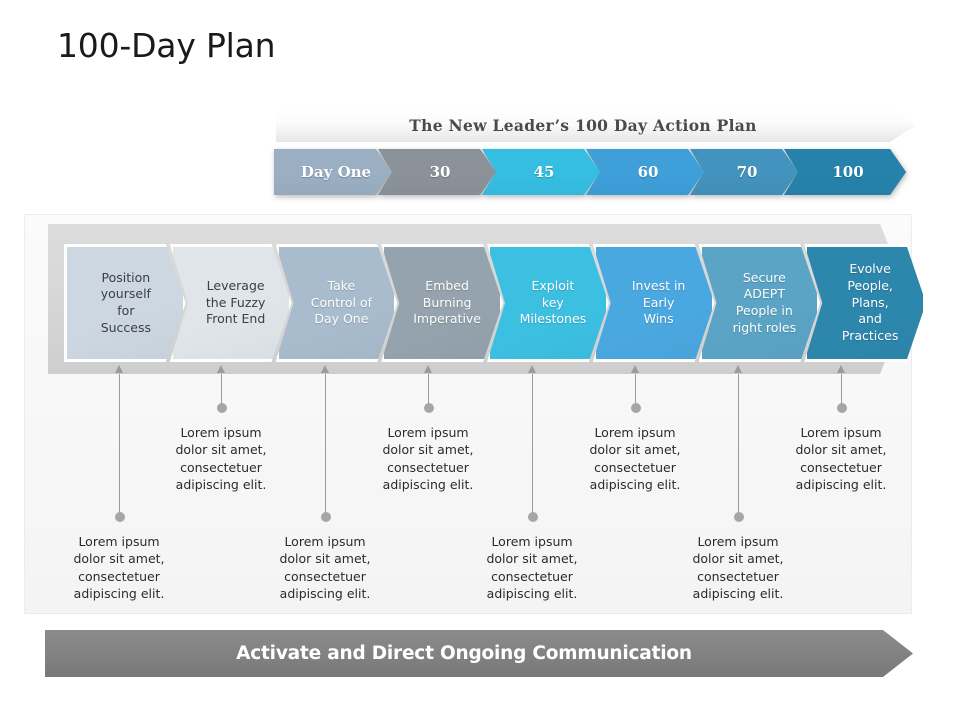 Image resolution: width=960 pixels, height=720 pixels. I want to click on stage-chevron-label: Embed Burning Imperative, so click(447, 302).